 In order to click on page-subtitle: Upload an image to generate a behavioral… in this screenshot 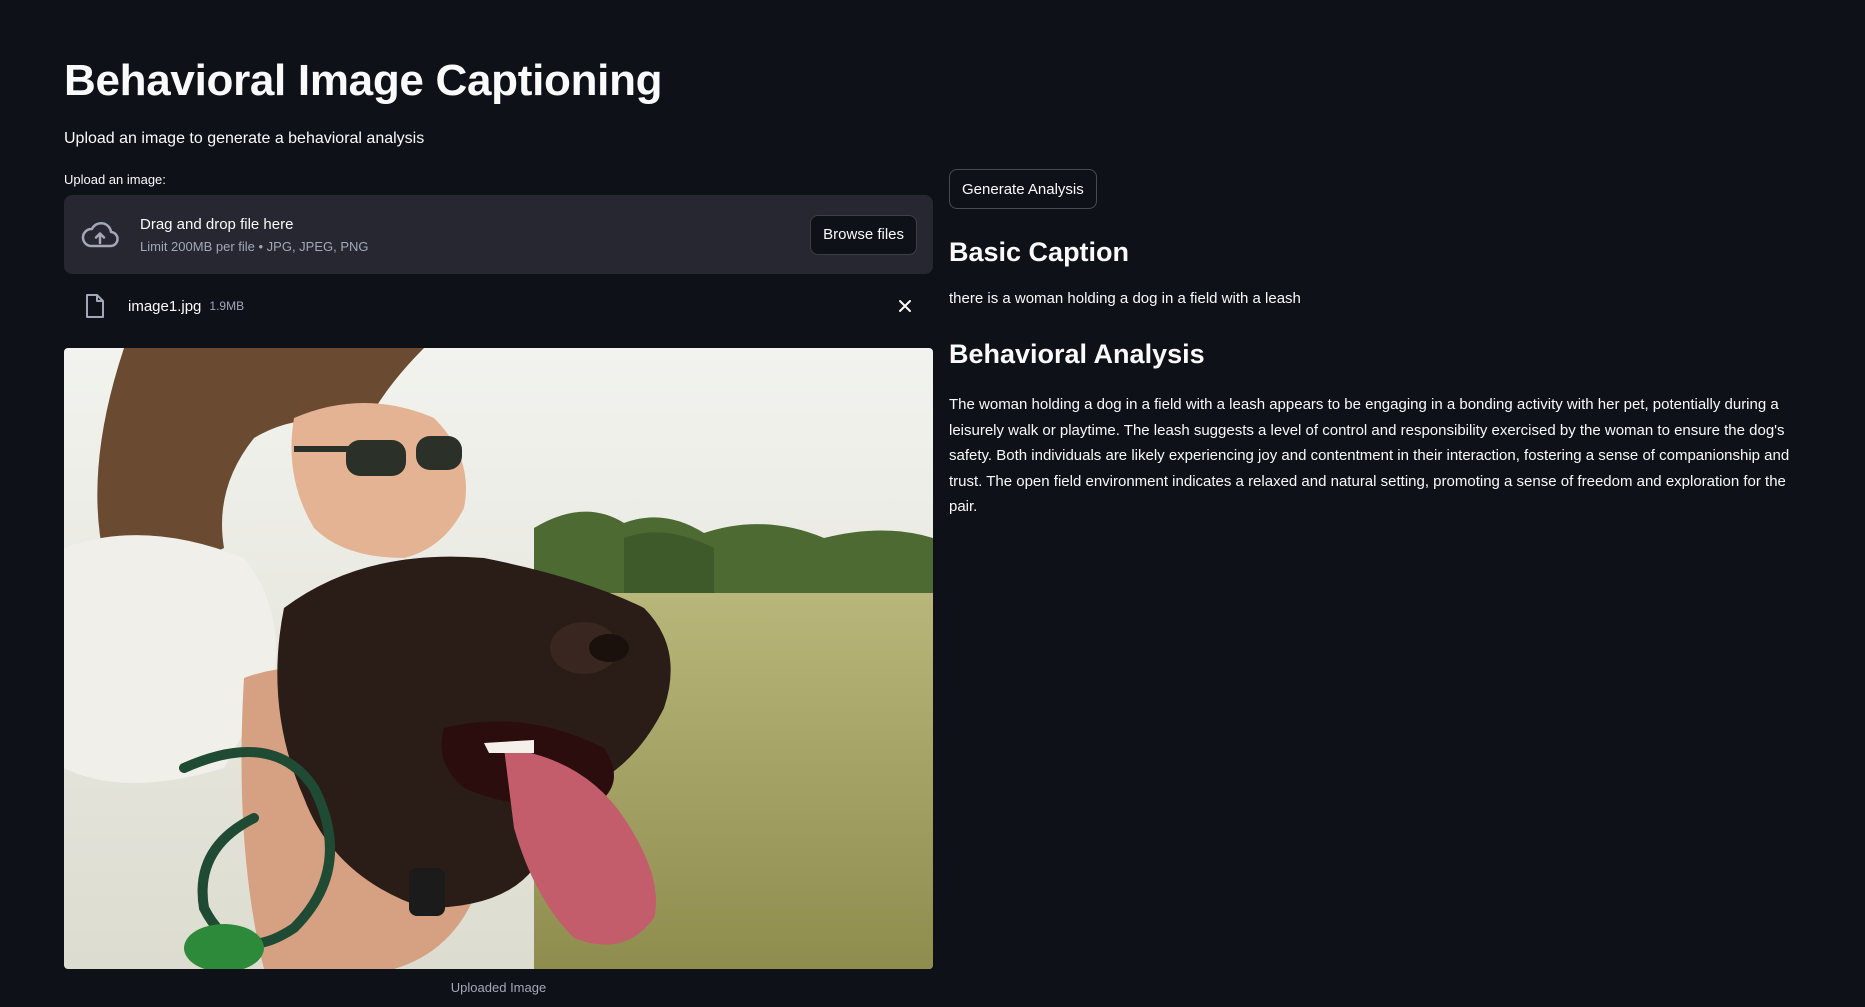, I will do `click(244, 138)`.